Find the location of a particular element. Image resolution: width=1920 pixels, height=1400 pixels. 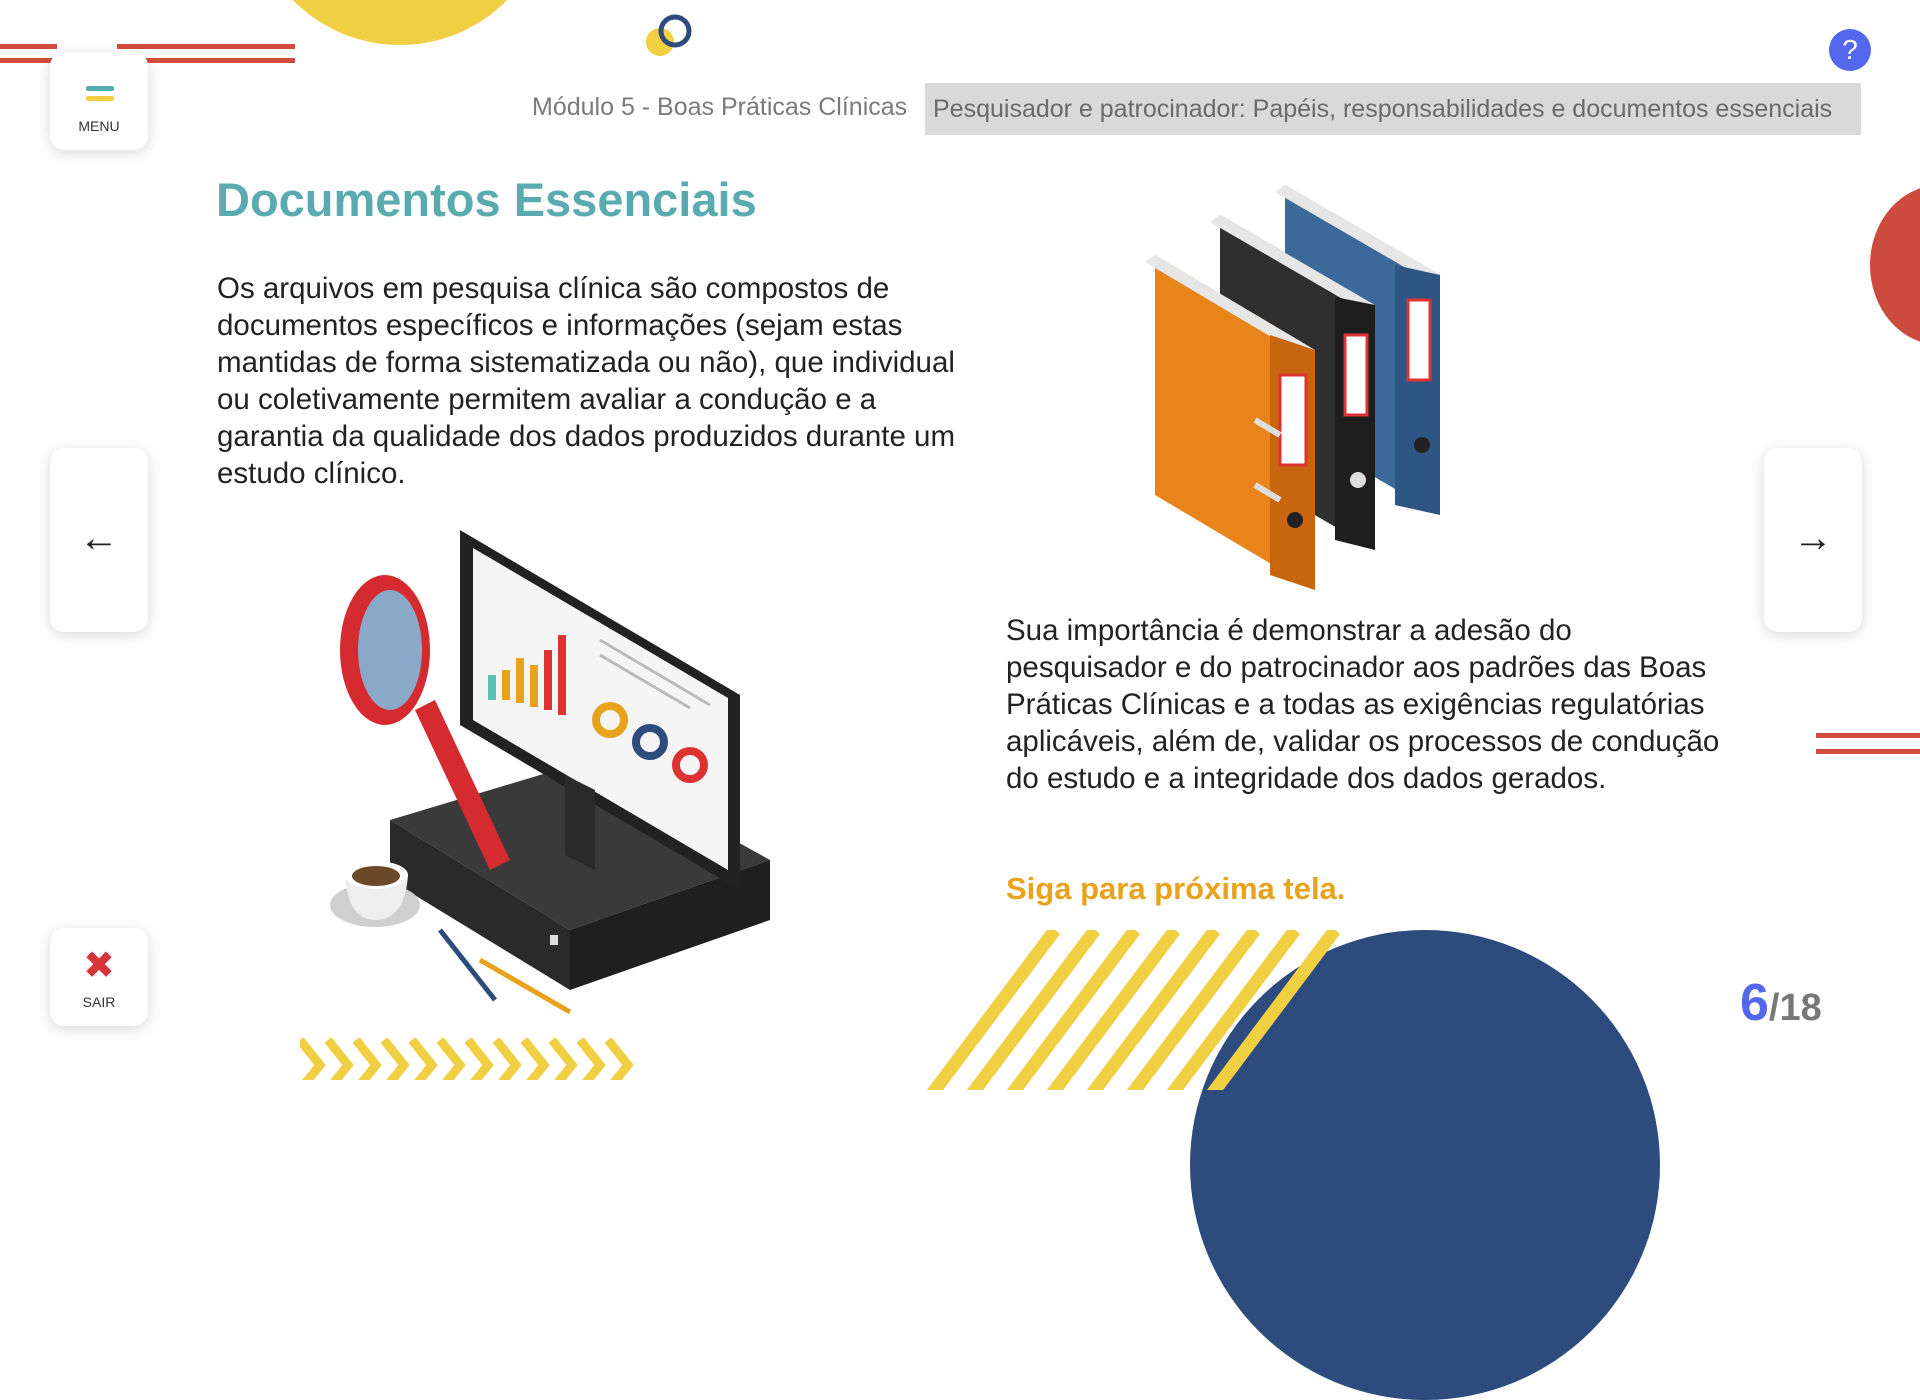

exit-label: SAIR is located at coordinates (99, 1002).